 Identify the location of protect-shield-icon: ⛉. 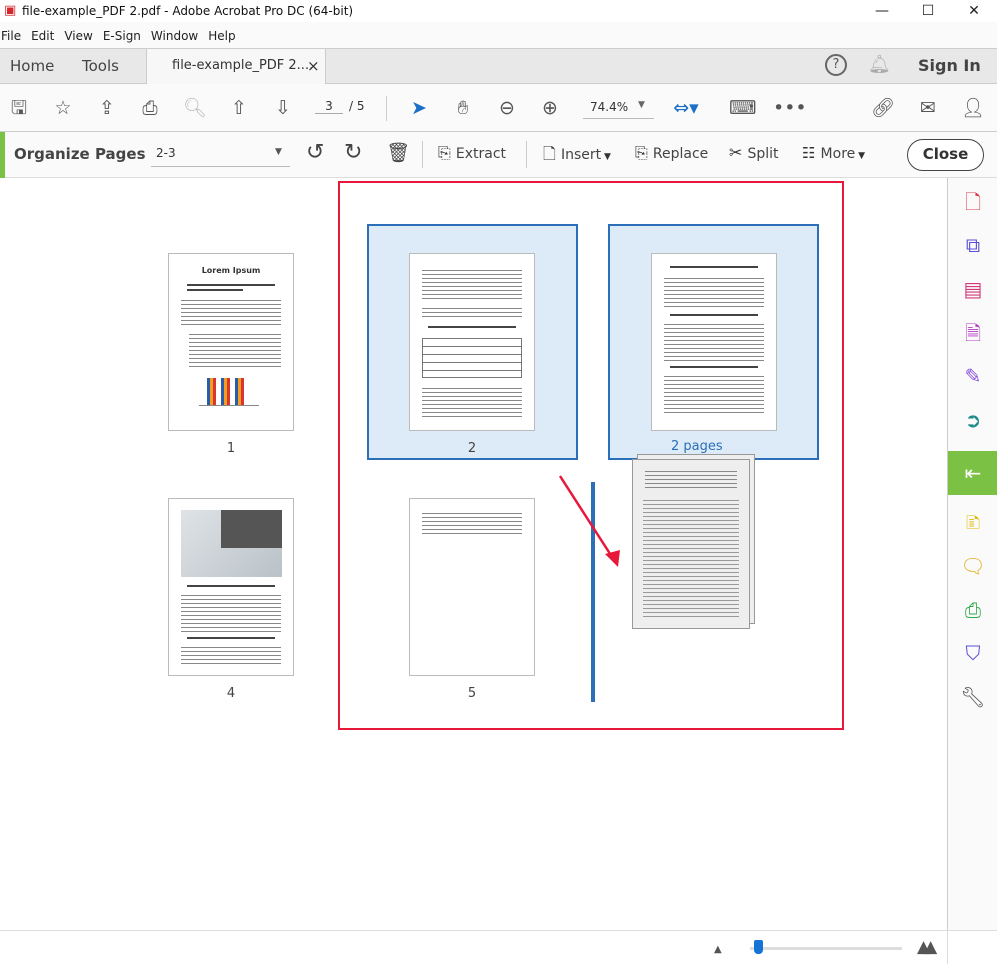
(973, 653).